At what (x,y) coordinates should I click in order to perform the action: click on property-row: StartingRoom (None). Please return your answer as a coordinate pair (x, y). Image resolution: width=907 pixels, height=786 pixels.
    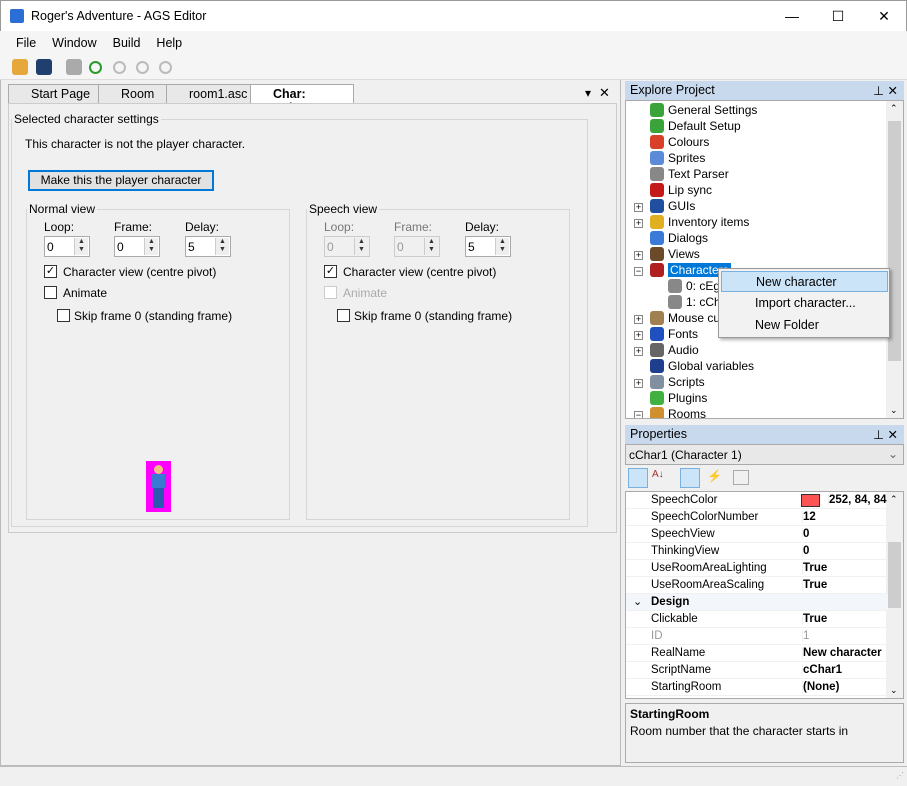
    Looking at the image, I should click on (757, 687).